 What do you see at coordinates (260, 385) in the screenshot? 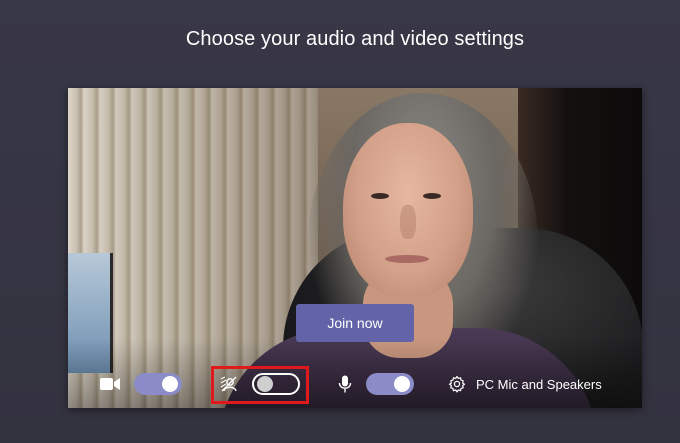
I see `highlight-box` at bounding box center [260, 385].